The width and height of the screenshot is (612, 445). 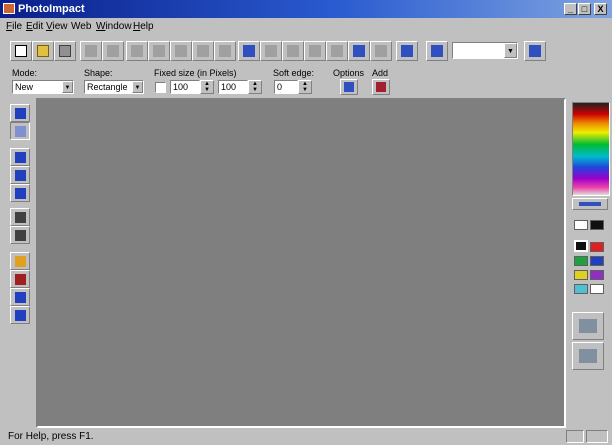 I want to click on flip-button, so click(x=271, y=51).